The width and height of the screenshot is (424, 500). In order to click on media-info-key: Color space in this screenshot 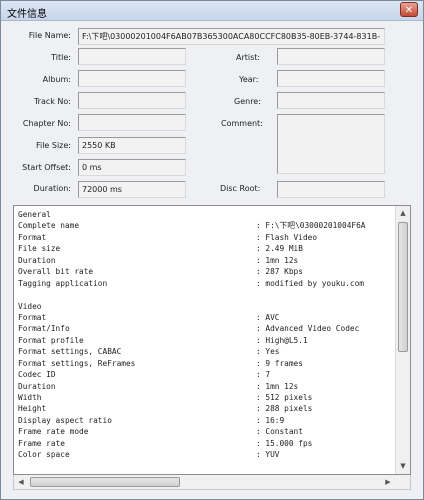, I will do `click(44, 455)`.